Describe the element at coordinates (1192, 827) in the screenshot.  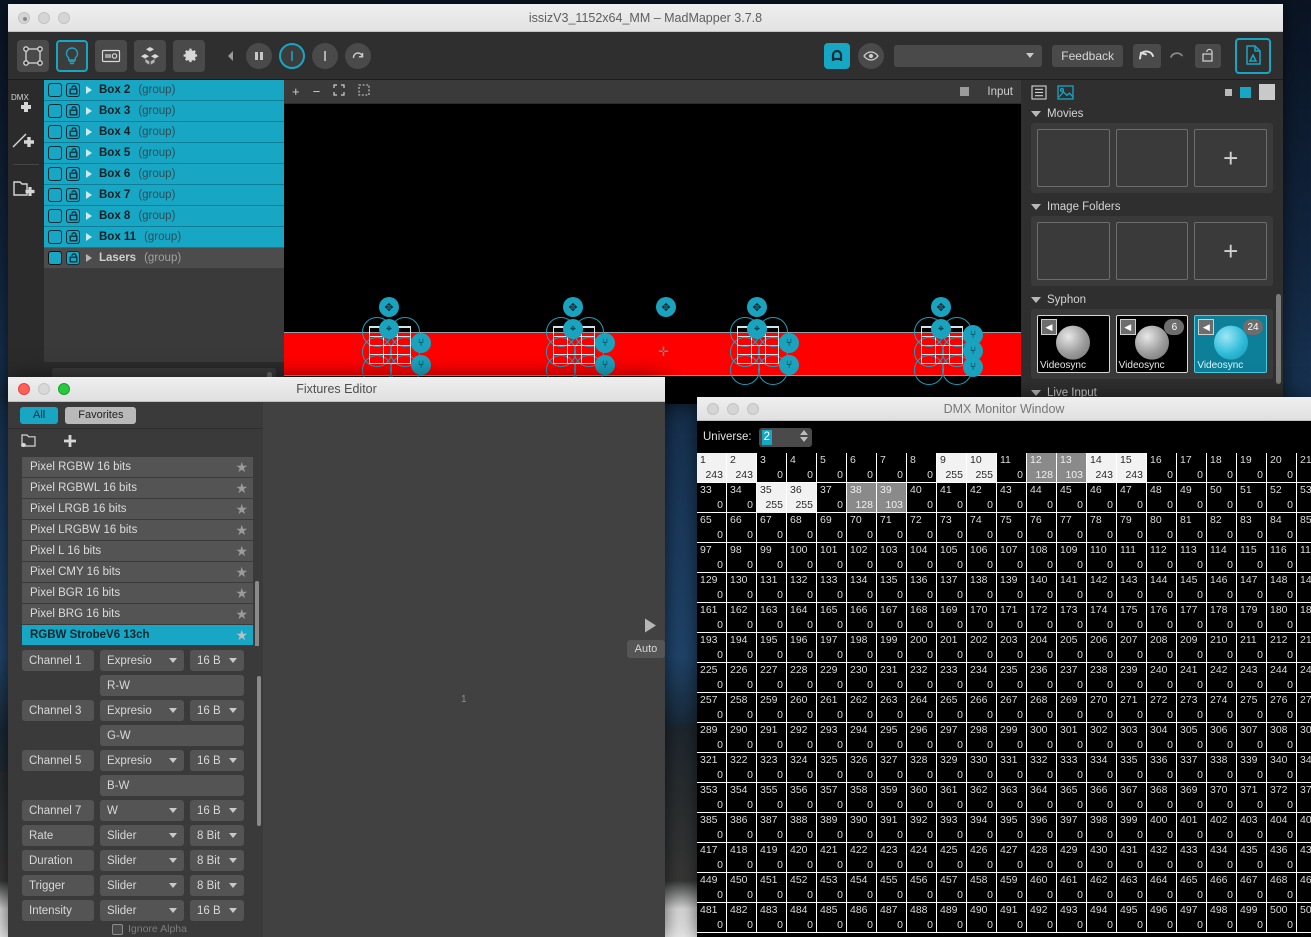
I see `dmx-channel-cell: 401 0` at that location.